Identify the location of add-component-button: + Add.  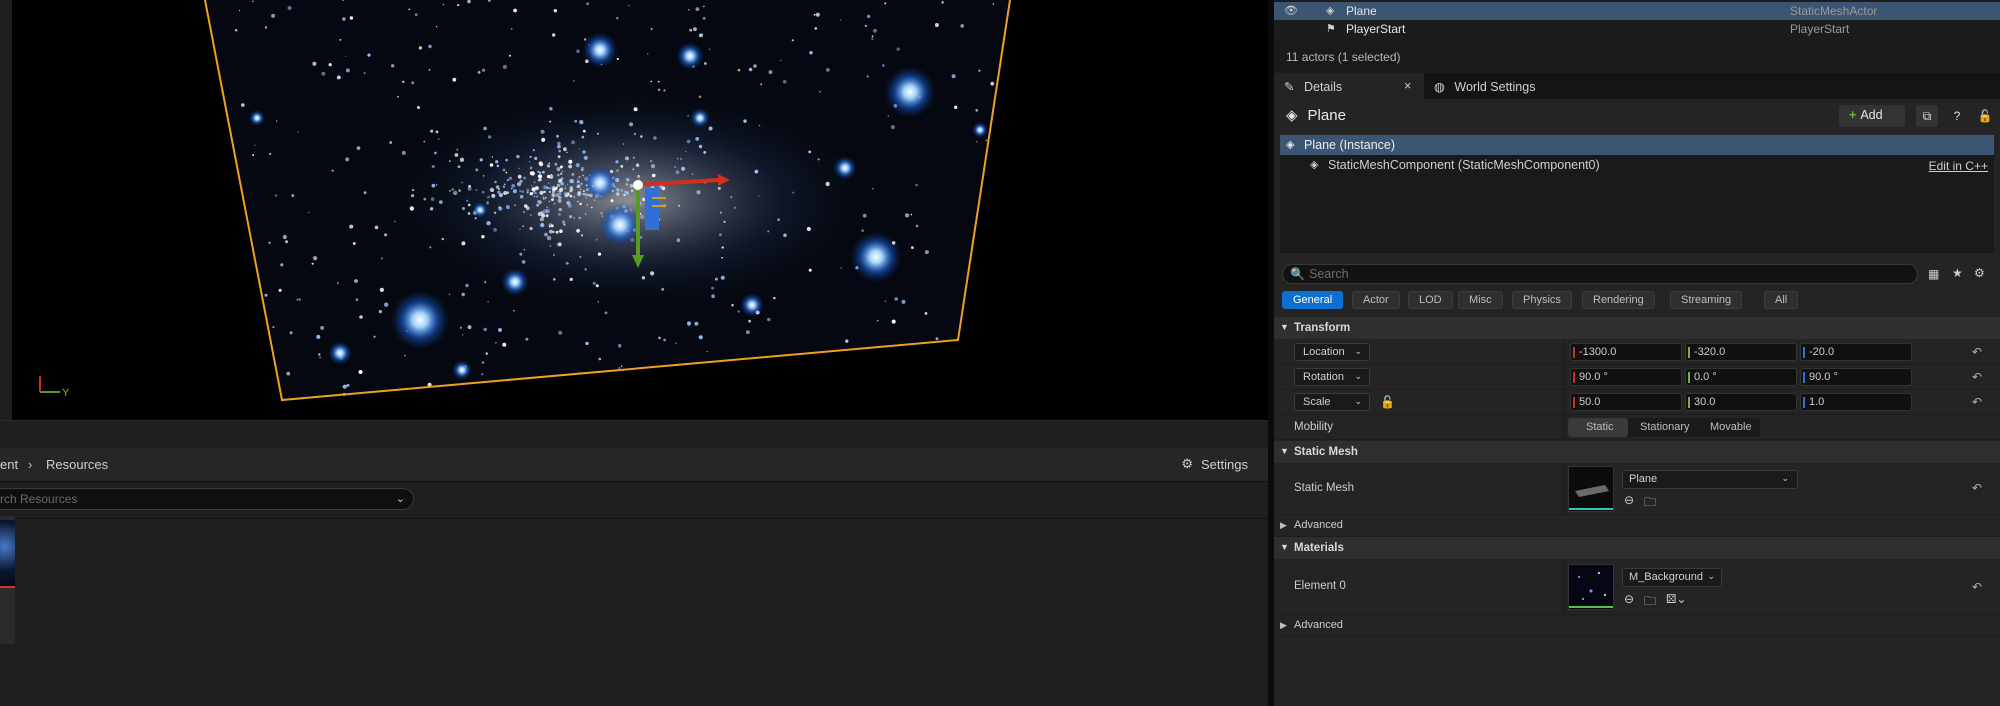
(1872, 116).